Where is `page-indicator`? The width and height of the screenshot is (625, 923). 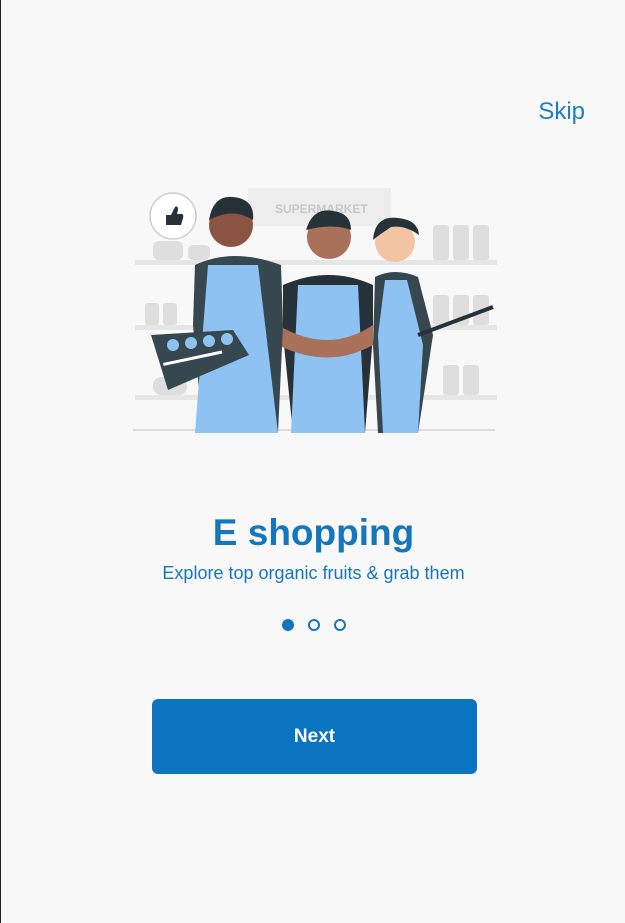 page-indicator is located at coordinates (313, 625).